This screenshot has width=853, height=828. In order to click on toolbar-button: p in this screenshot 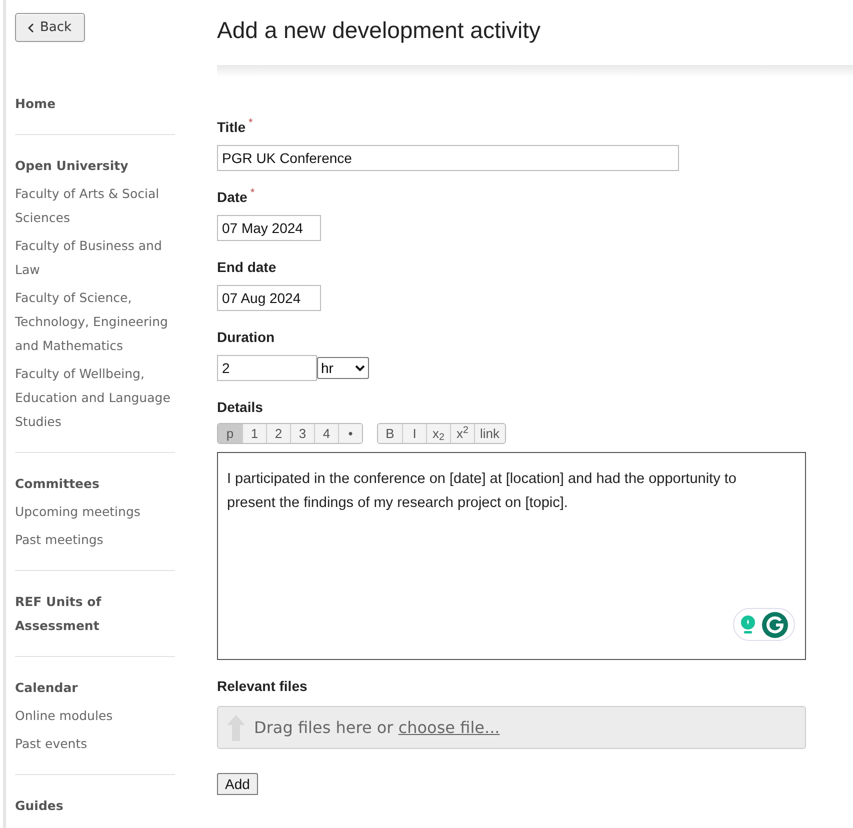, I will do `click(230, 433)`.